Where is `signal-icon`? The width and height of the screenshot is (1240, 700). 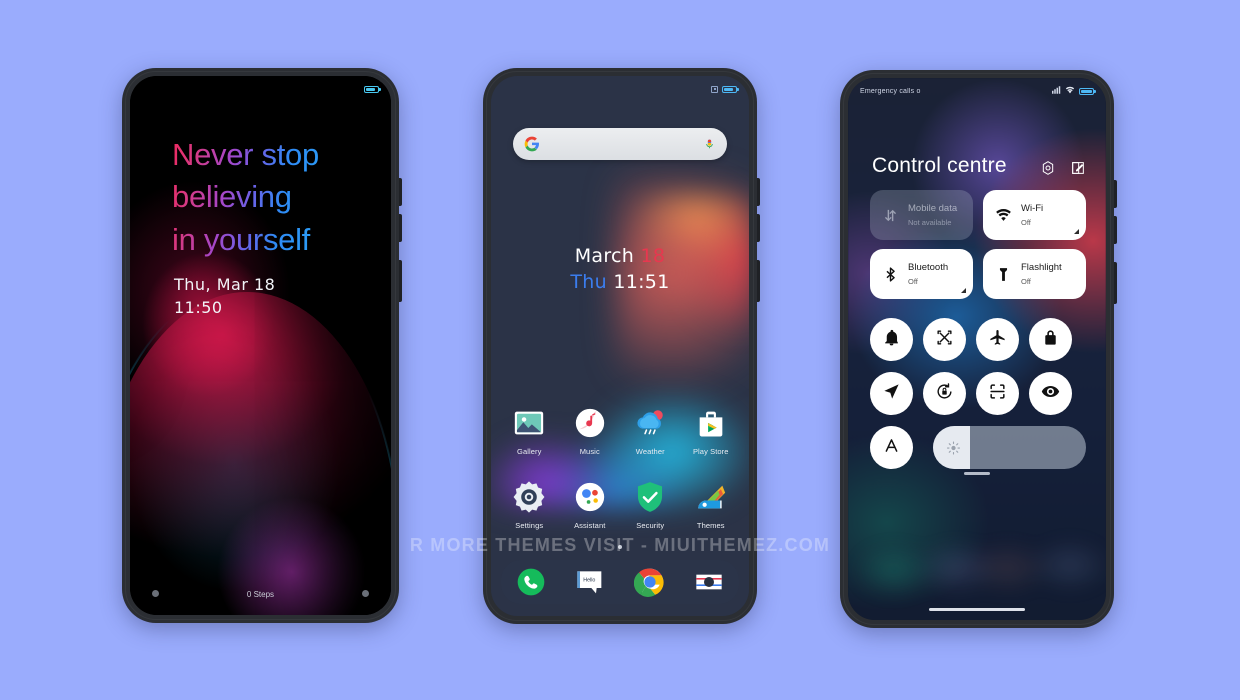
signal-icon is located at coordinates (1056, 91).